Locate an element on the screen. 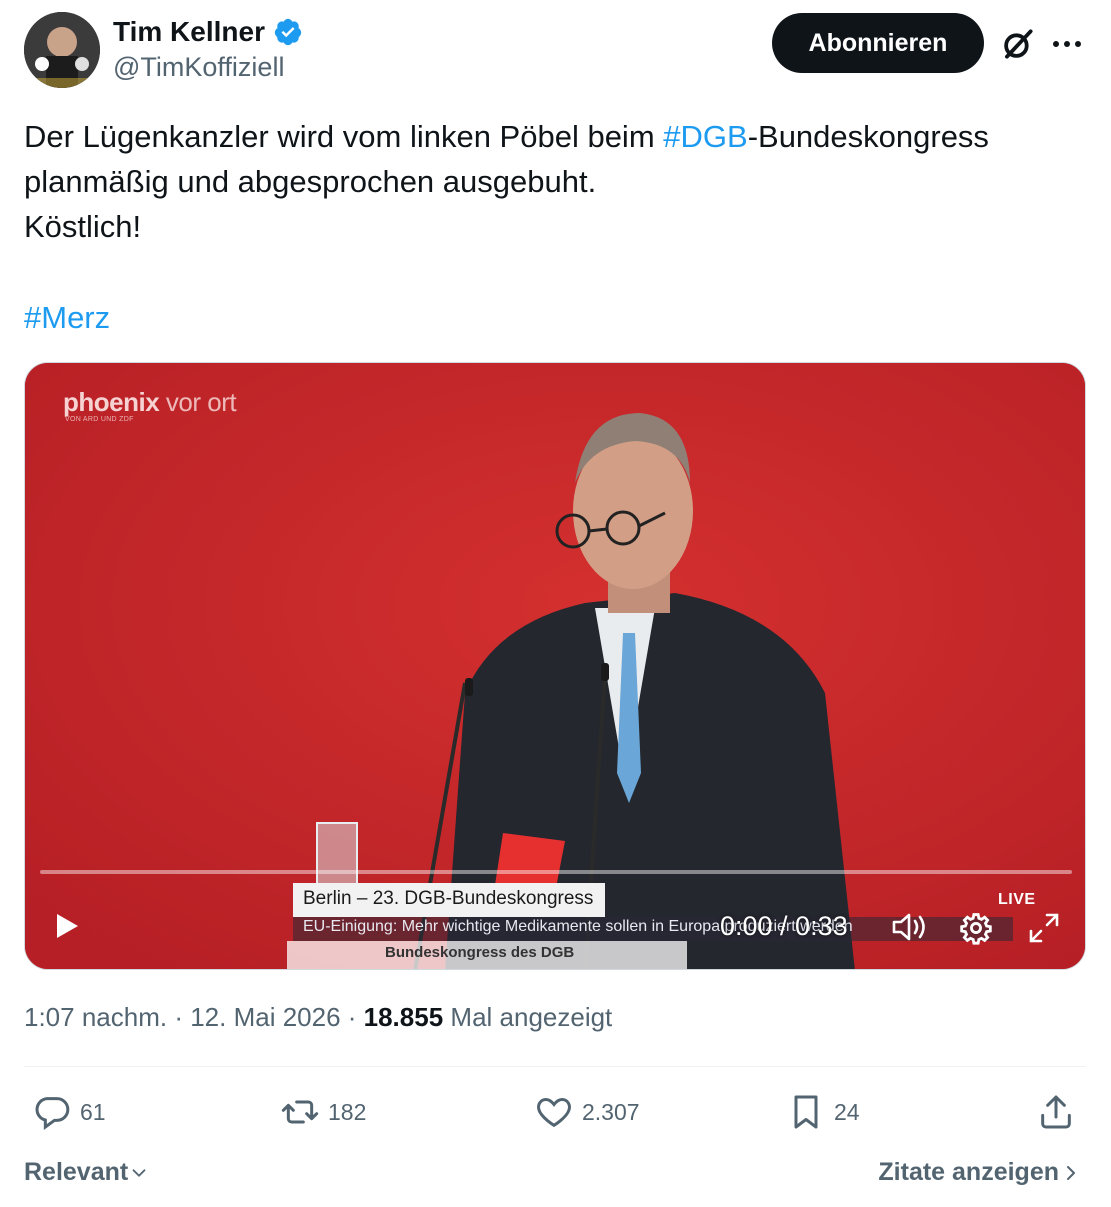 Image resolution: width=1111 pixels, height=1207 pixels. share-button is located at coordinates (1056, 1112).